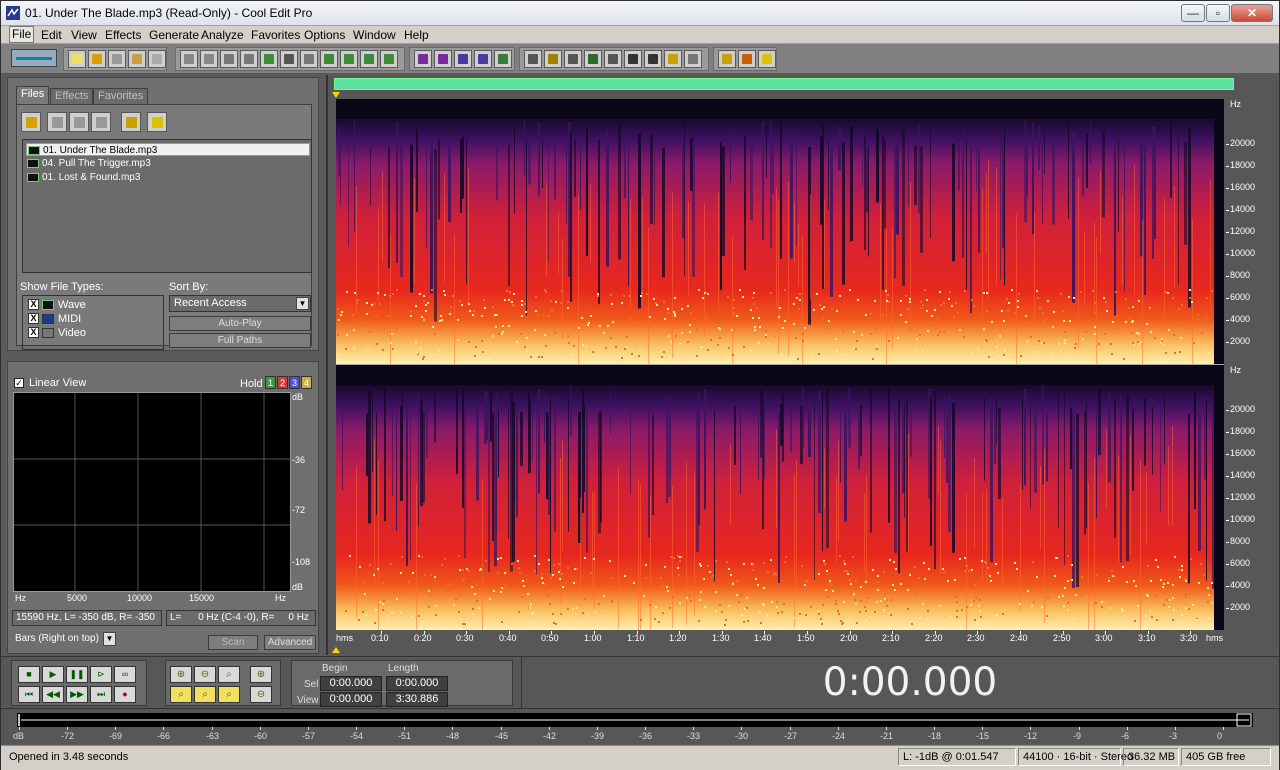  Describe the element at coordinates (77, 59) in the screenshot. I see `new-file-icon` at that location.